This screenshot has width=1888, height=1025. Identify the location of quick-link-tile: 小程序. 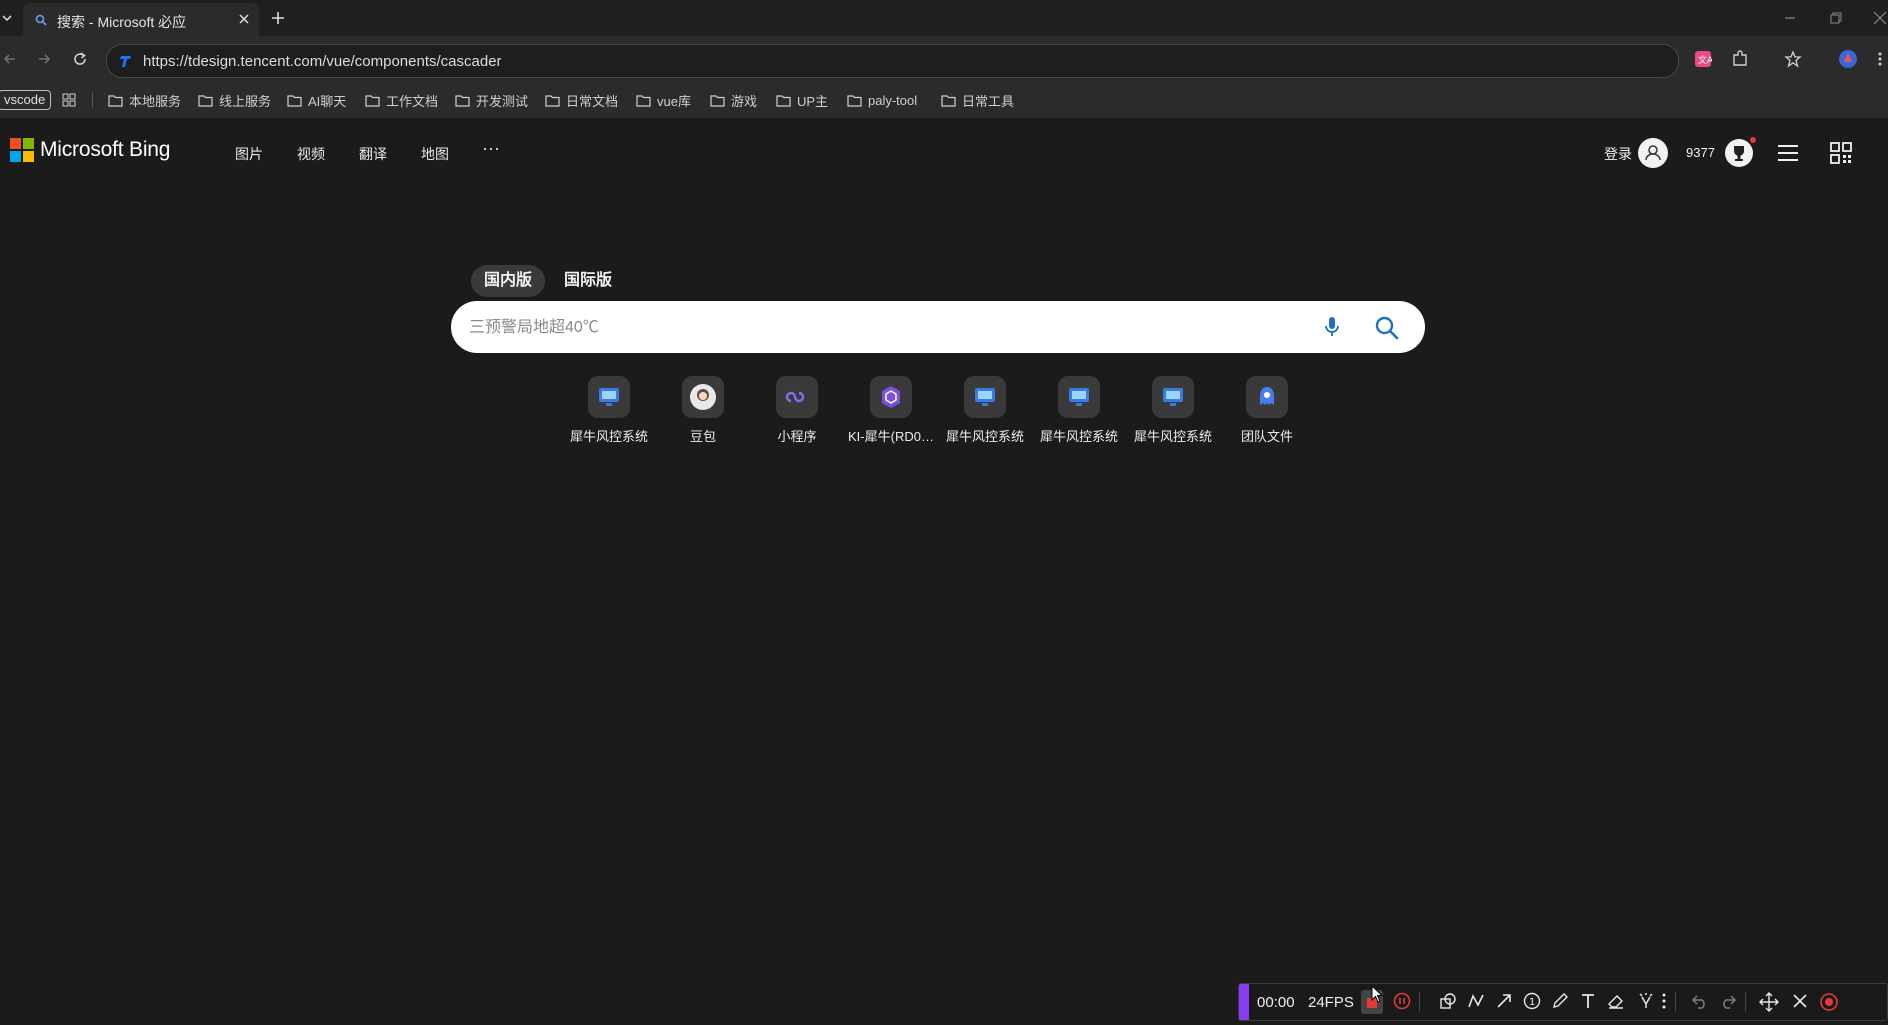
(797, 410).